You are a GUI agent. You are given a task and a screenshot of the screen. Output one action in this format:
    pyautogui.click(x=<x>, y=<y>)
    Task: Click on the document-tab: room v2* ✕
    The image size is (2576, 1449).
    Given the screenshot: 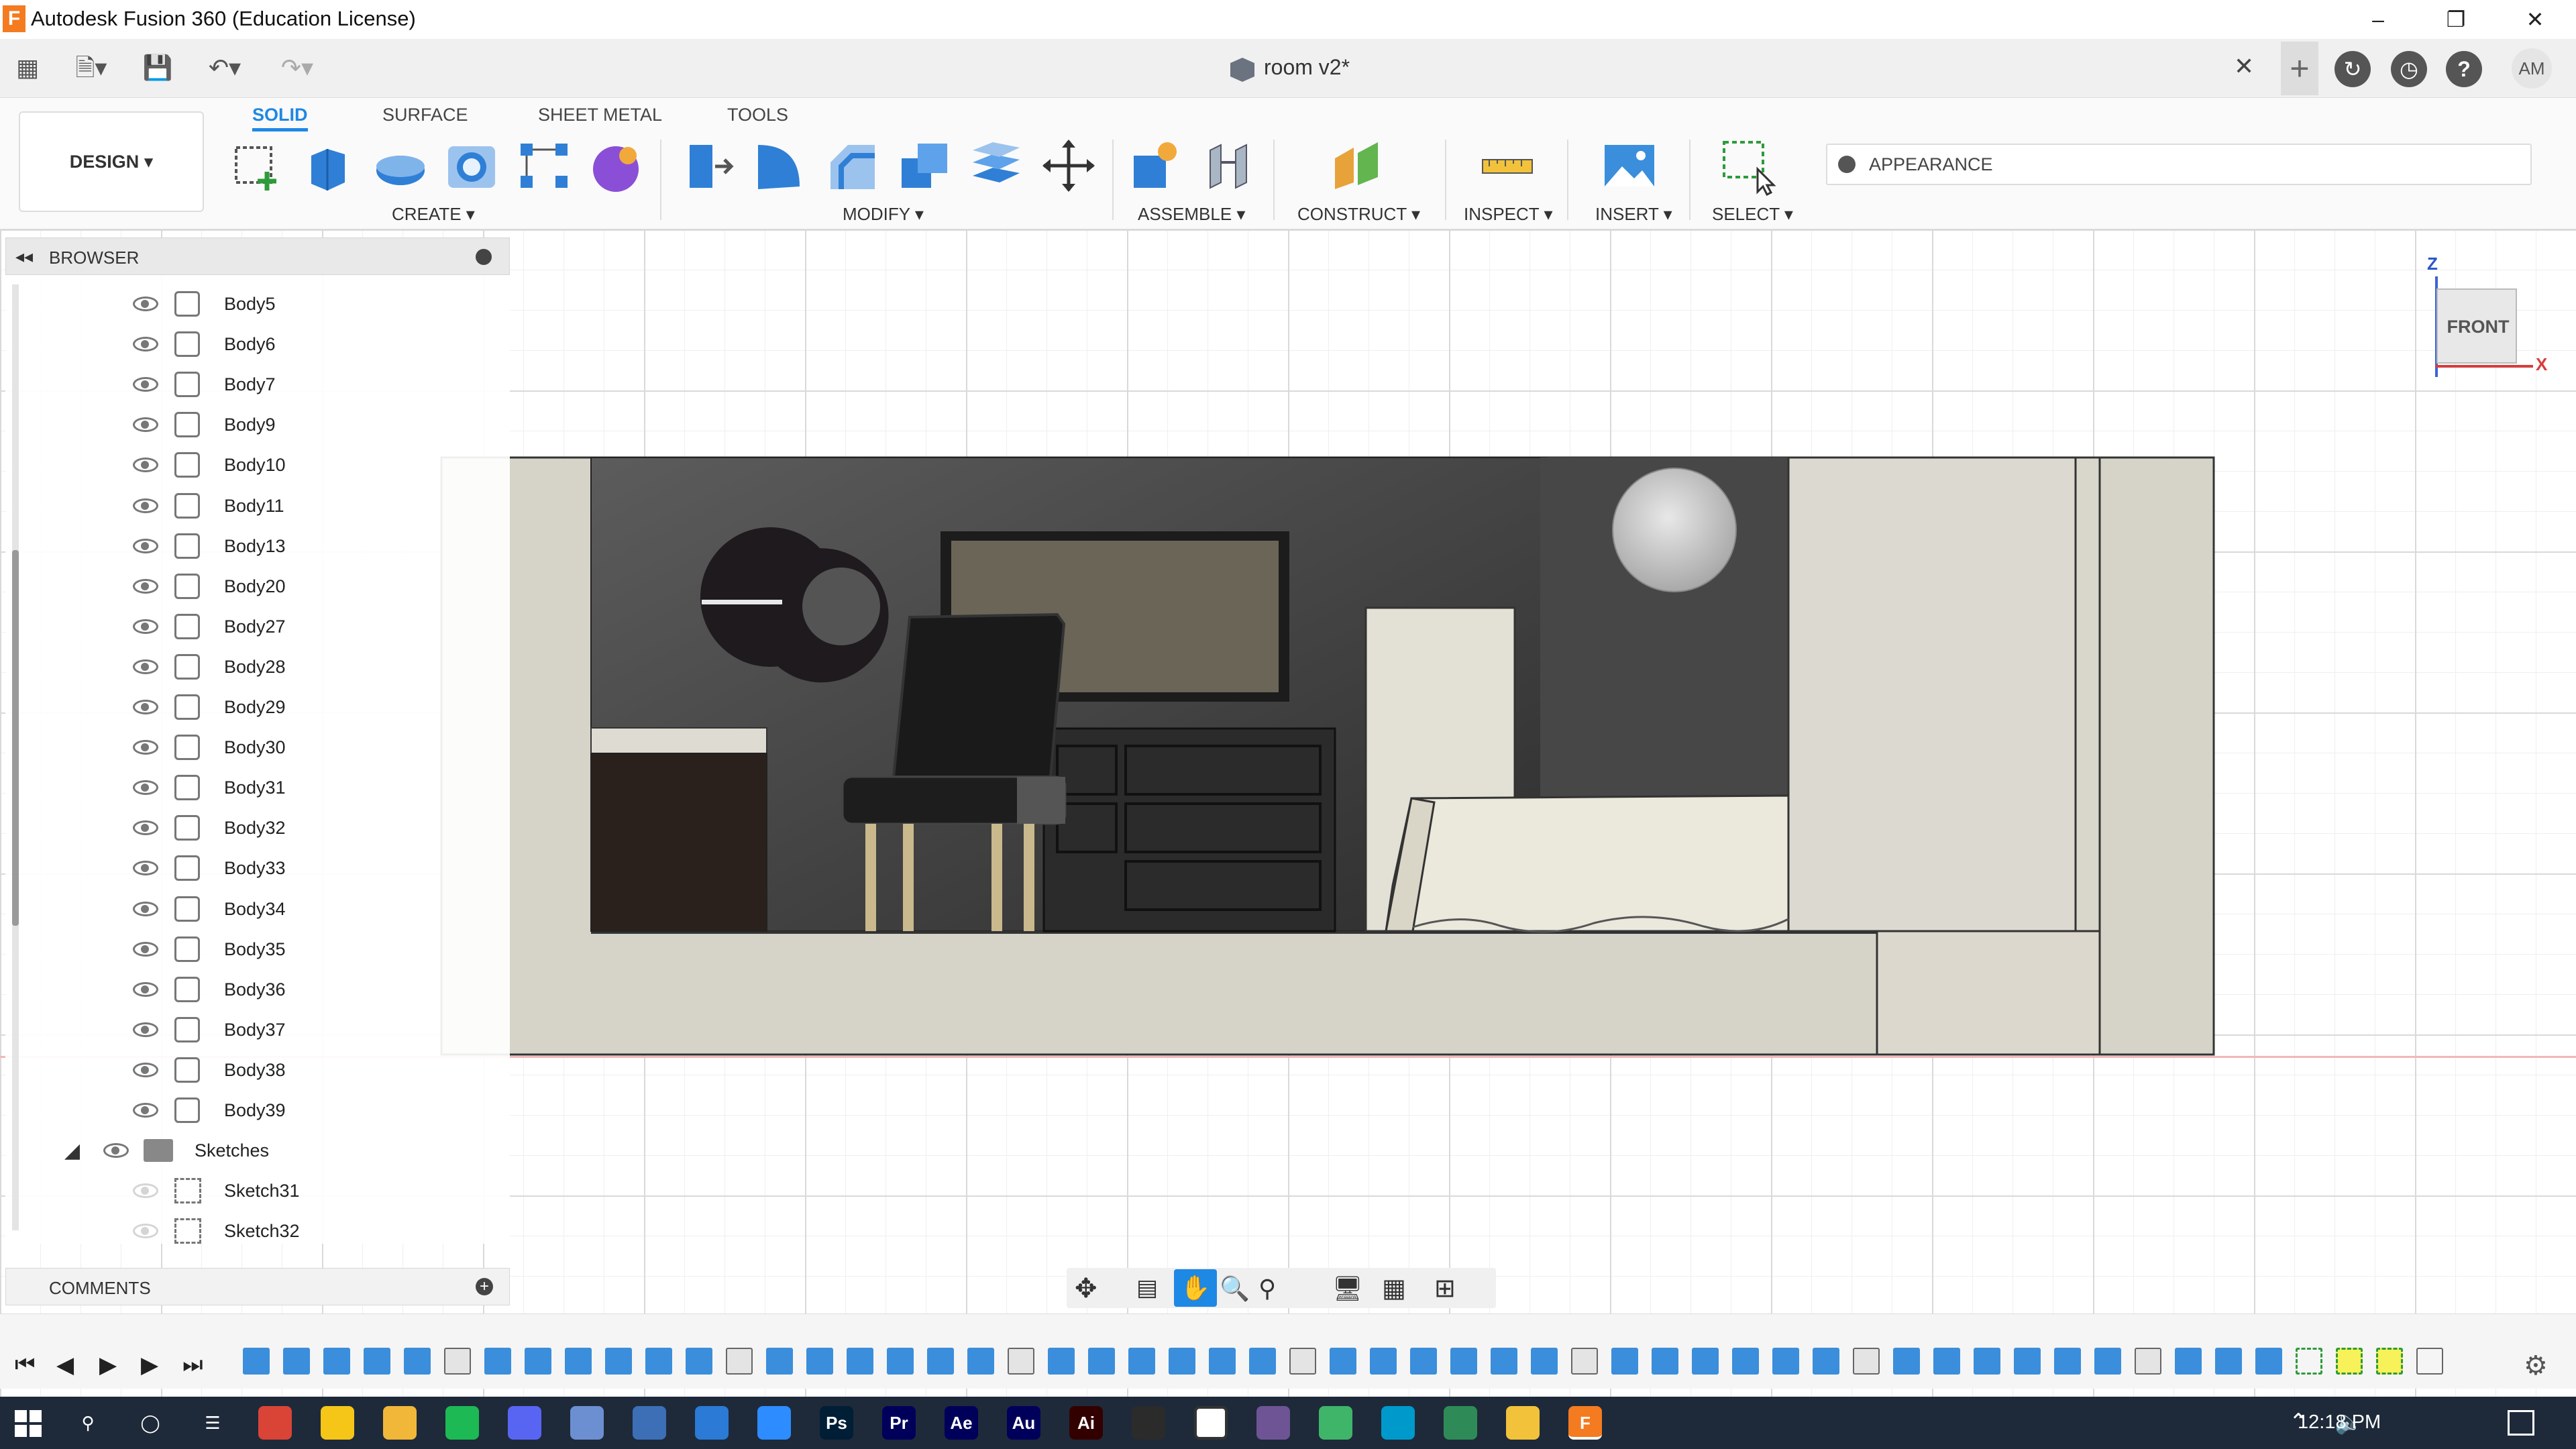 What is the action you would take?
    pyautogui.click(x=1710, y=68)
    